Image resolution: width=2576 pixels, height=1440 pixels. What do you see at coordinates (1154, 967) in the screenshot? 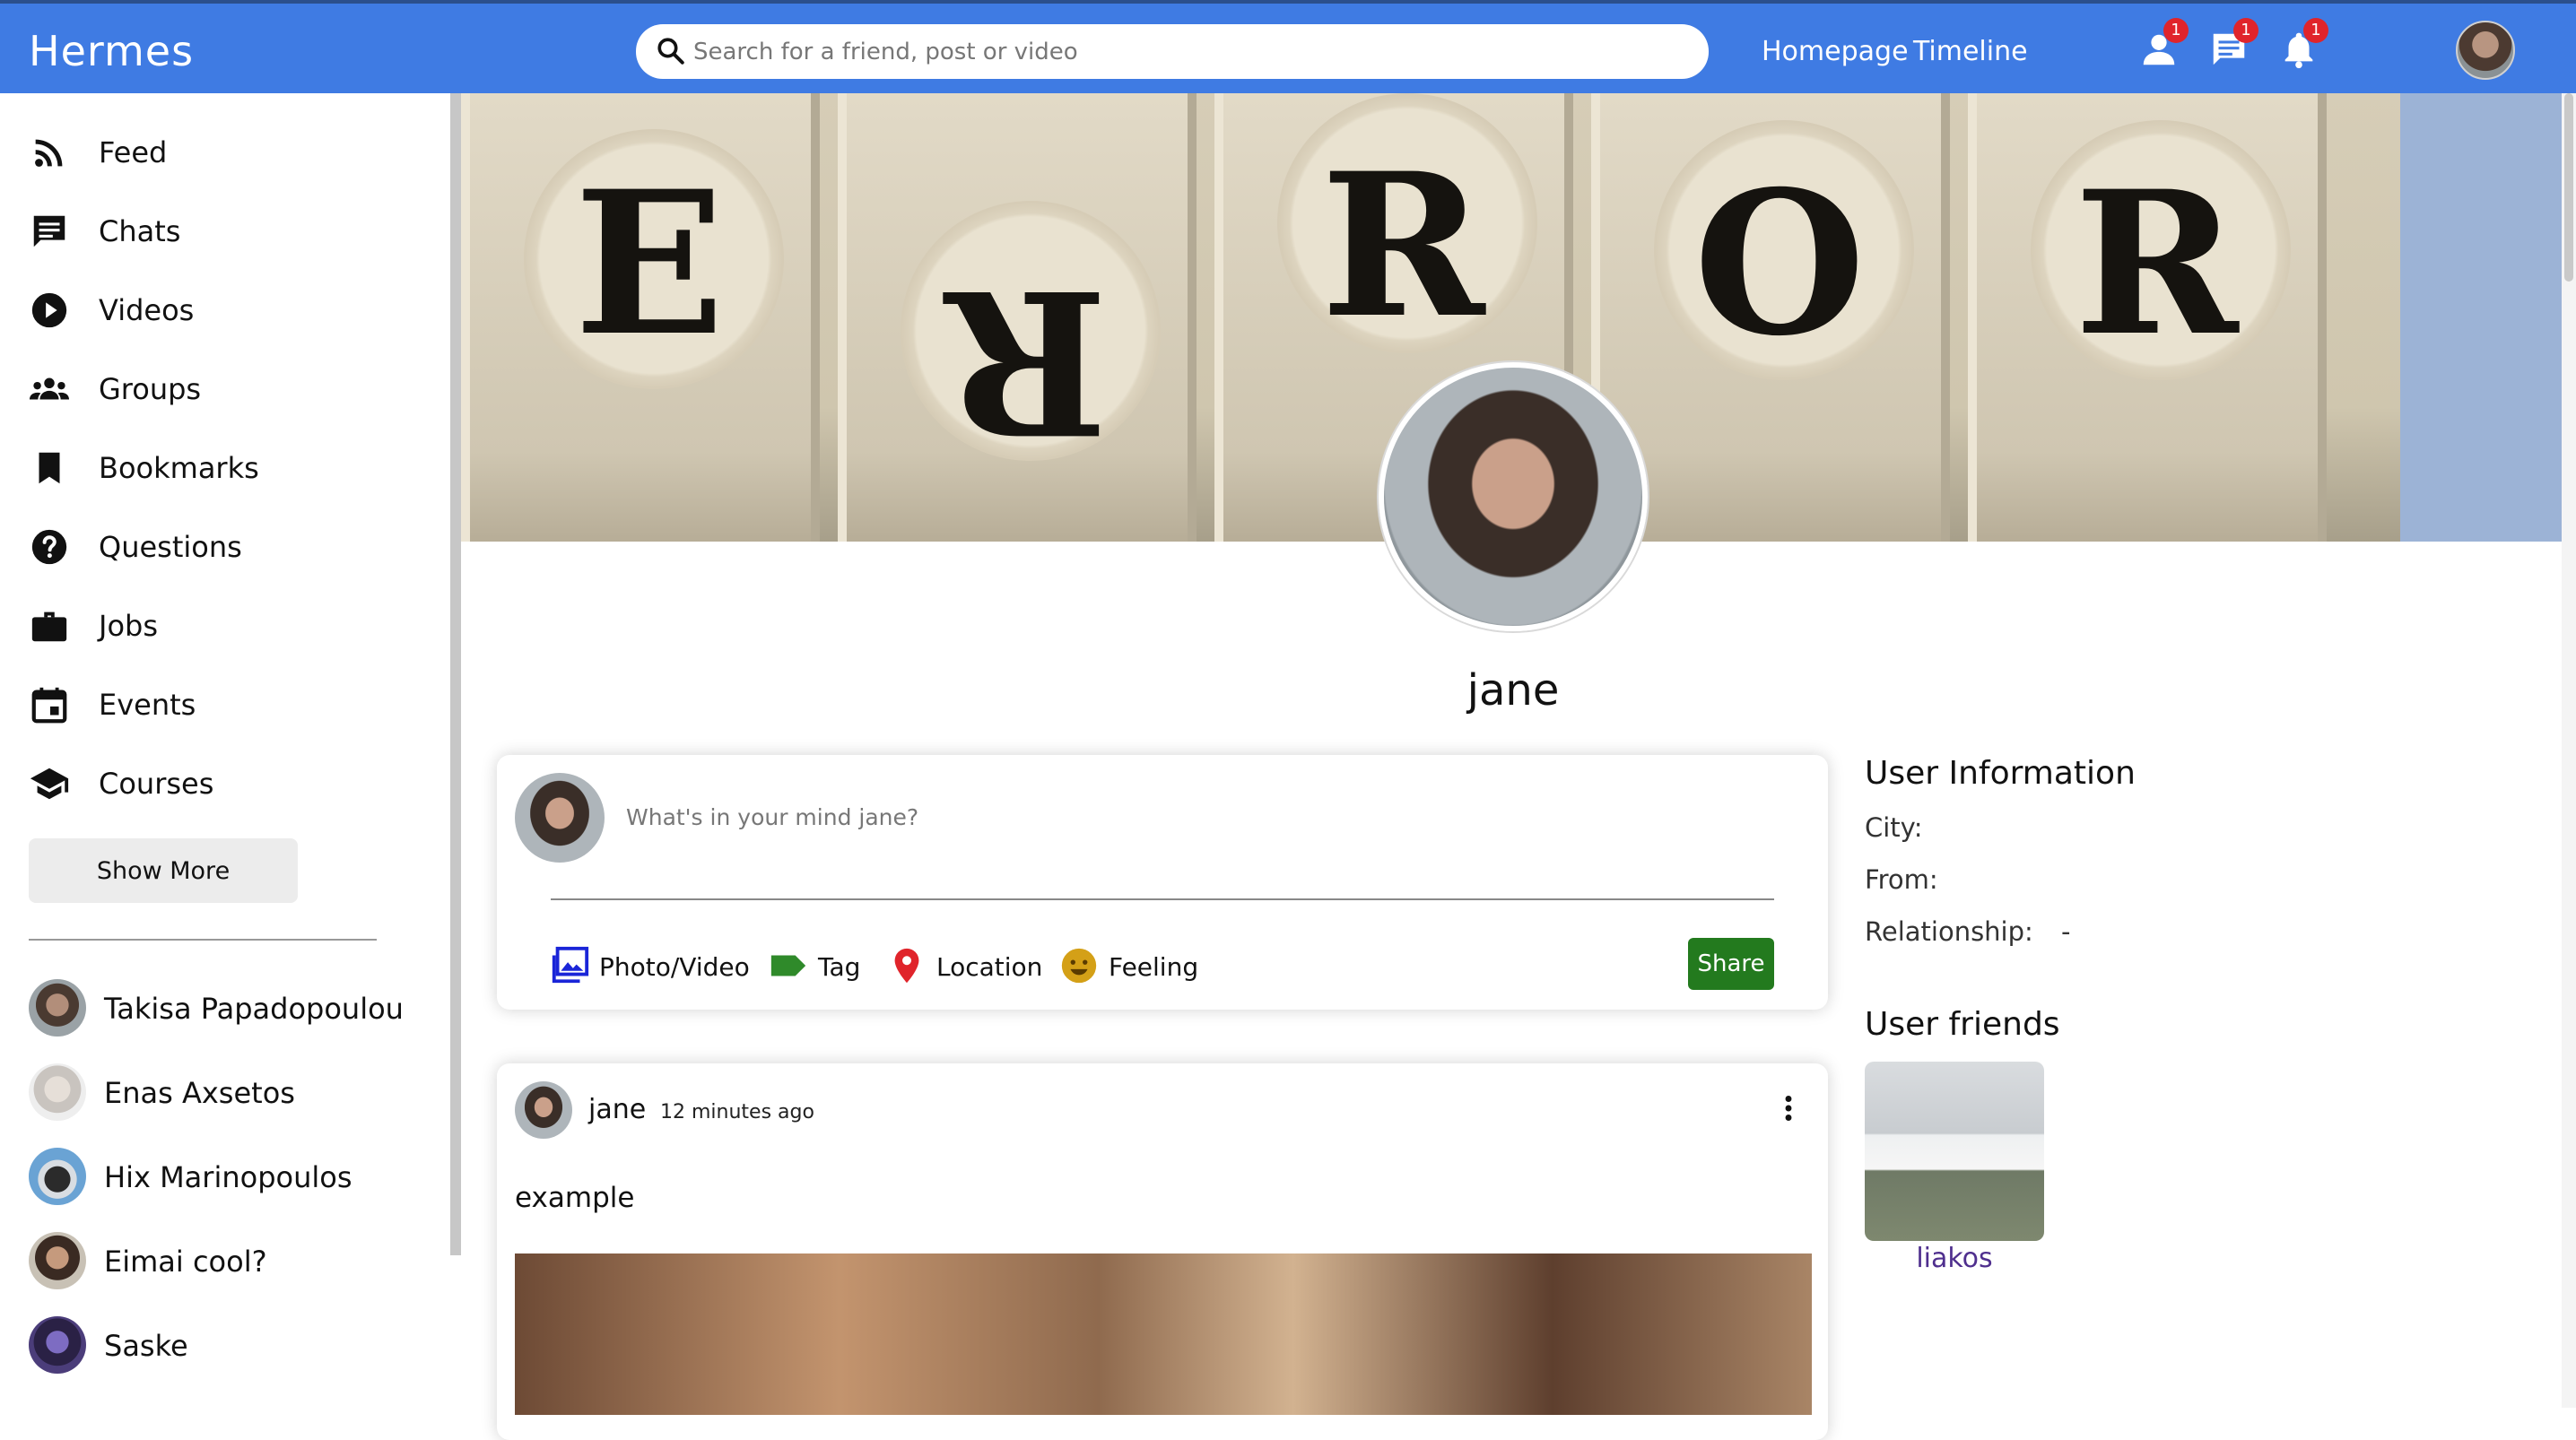
I see `option-label: Feeling` at bounding box center [1154, 967].